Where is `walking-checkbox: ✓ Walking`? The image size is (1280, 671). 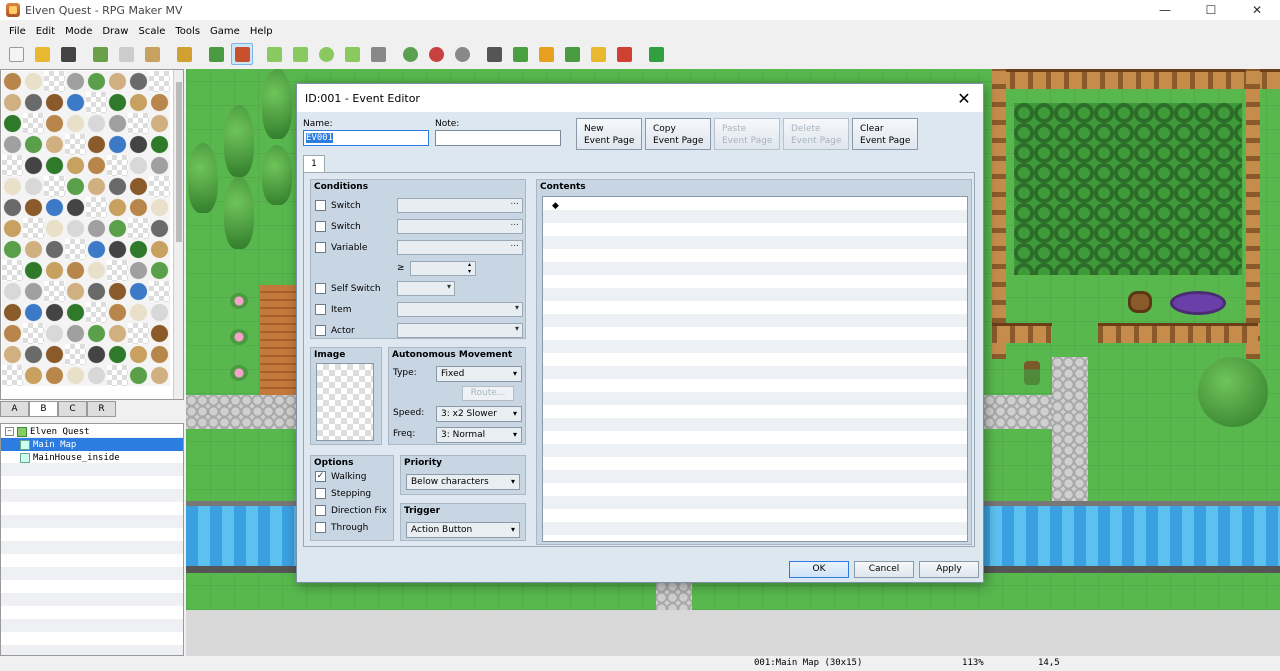 walking-checkbox: ✓ Walking is located at coordinates (340, 476).